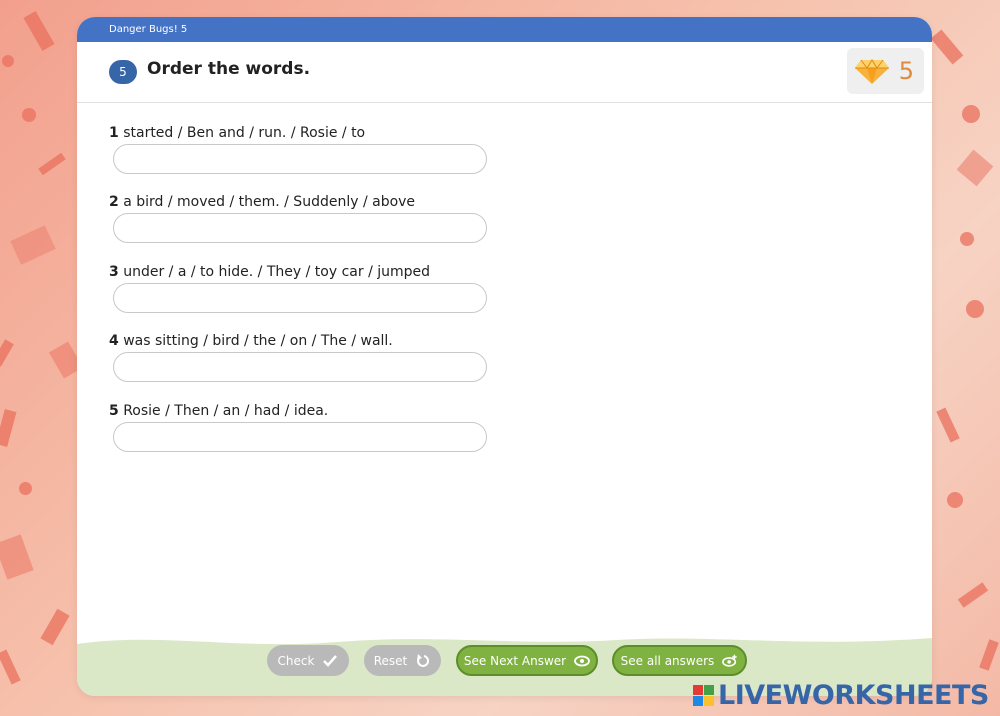 Image resolution: width=1000 pixels, height=716 pixels. I want to click on question-text: 5 Rosie / Then / an / had / idea., so click(309, 411).